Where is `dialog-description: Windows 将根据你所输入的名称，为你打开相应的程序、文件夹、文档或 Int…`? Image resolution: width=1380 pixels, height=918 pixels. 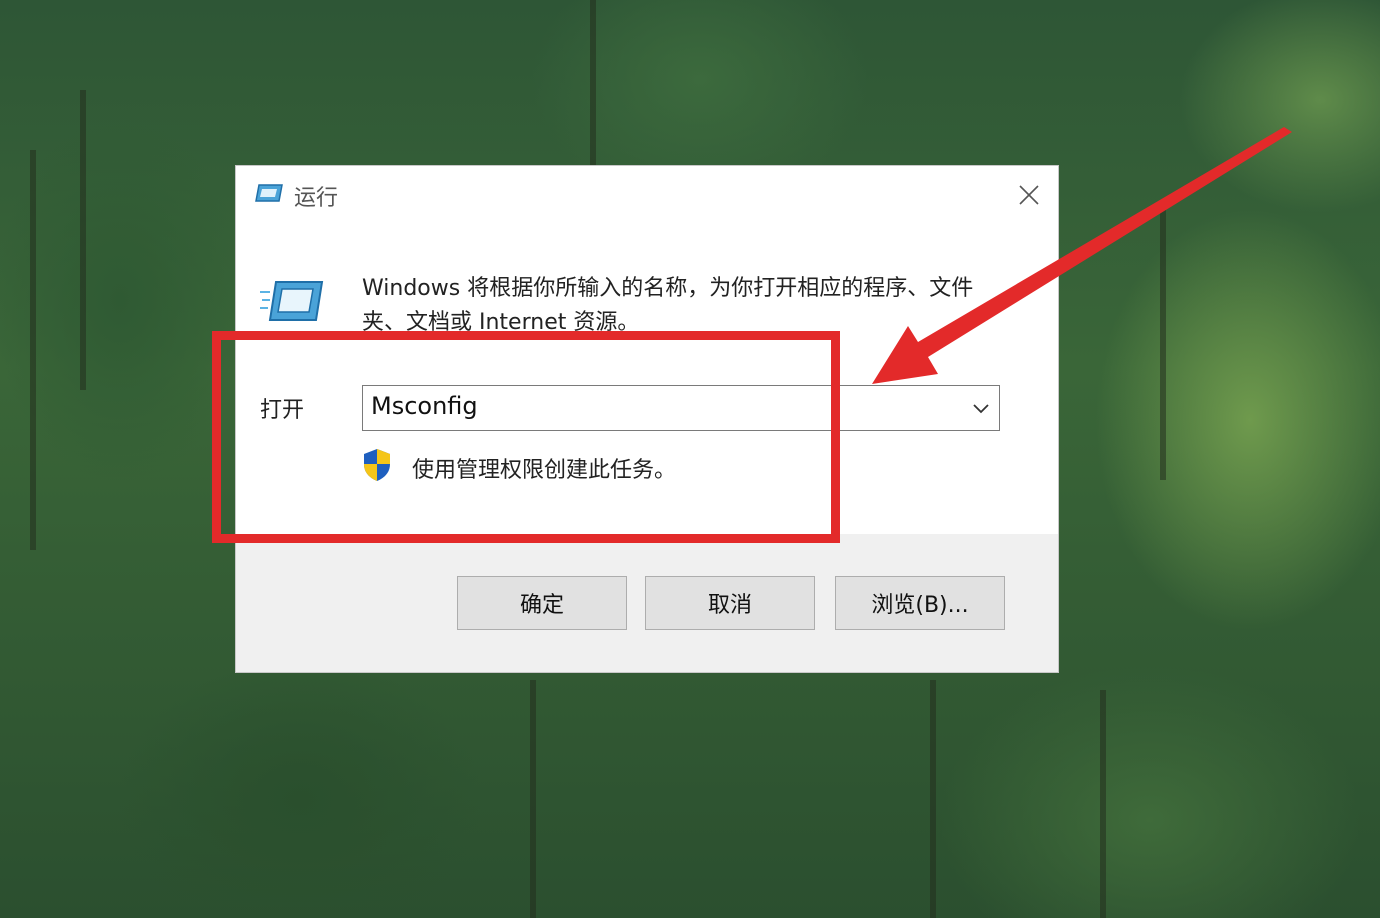
dialog-description: Windows 将根据你所输入的名称，为你打开相应的程序、文件夹、文档或 Int… is located at coordinates (668, 305).